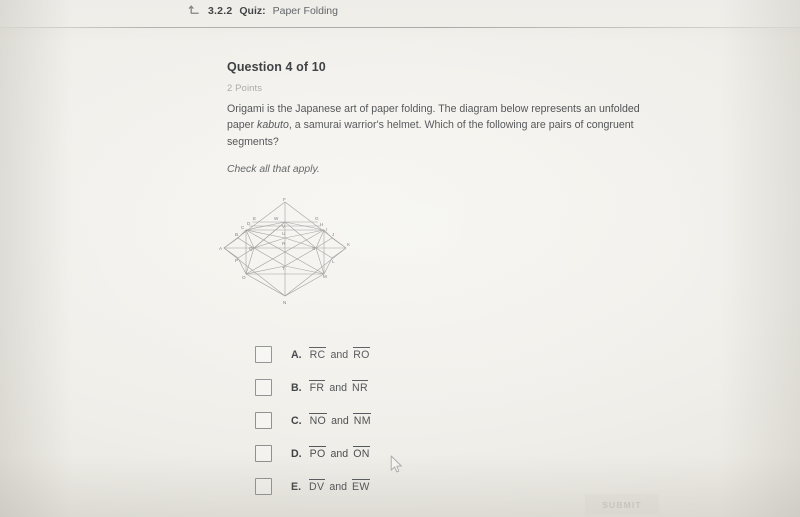 Image resolution: width=800 pixels, height=517 pixels. Describe the element at coordinates (360, 486) in the screenshot. I see `segment-e-2: EW` at that location.